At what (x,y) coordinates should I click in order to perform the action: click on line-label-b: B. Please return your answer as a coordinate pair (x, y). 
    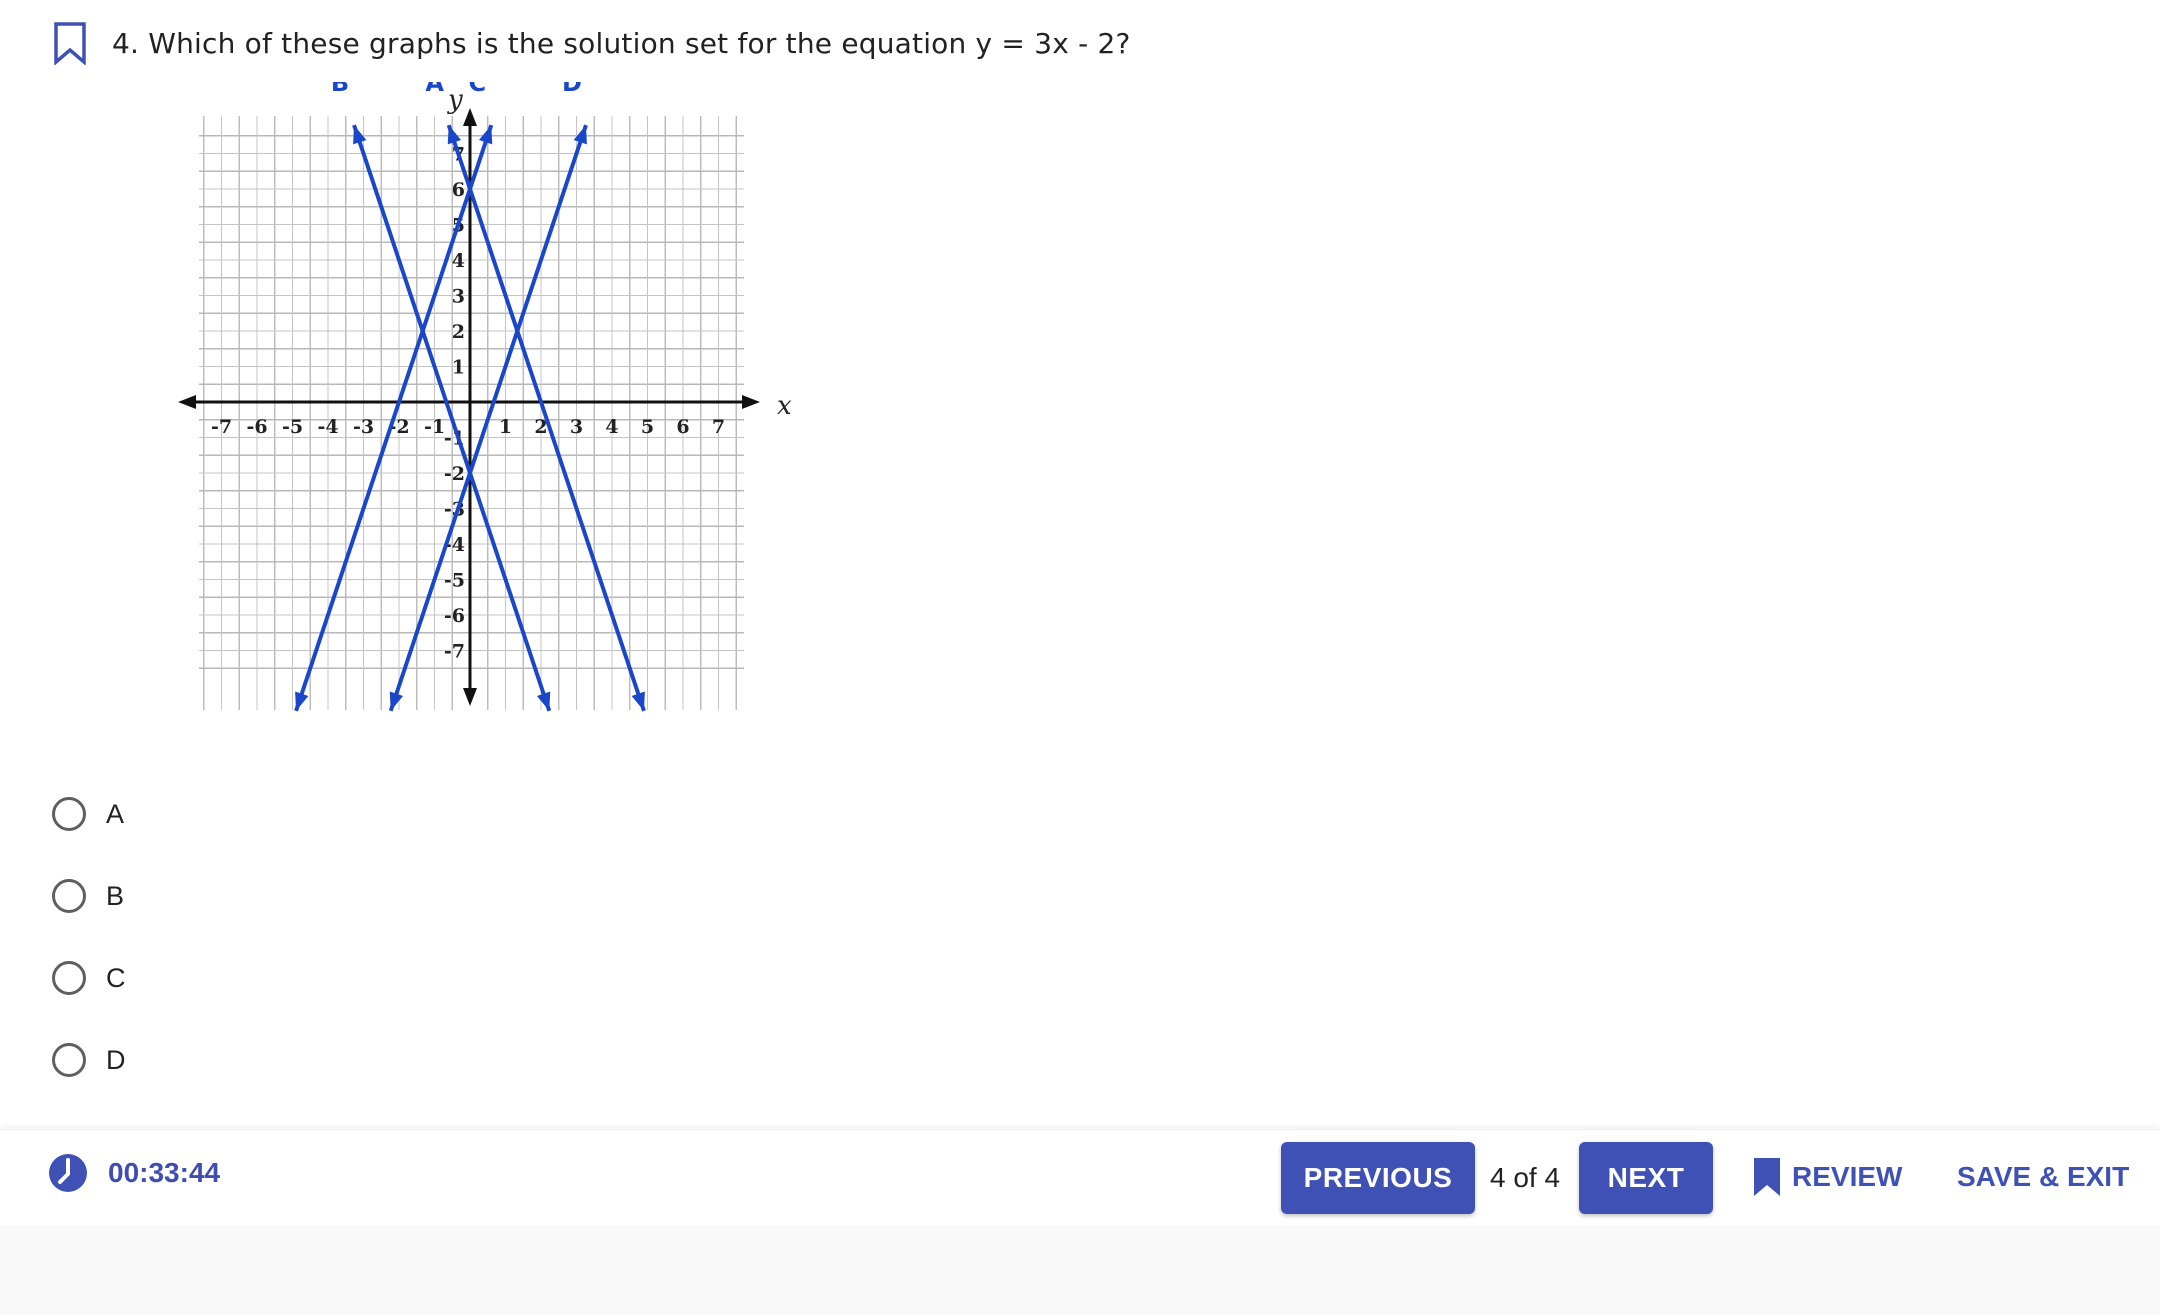
    Looking at the image, I should click on (340, 89).